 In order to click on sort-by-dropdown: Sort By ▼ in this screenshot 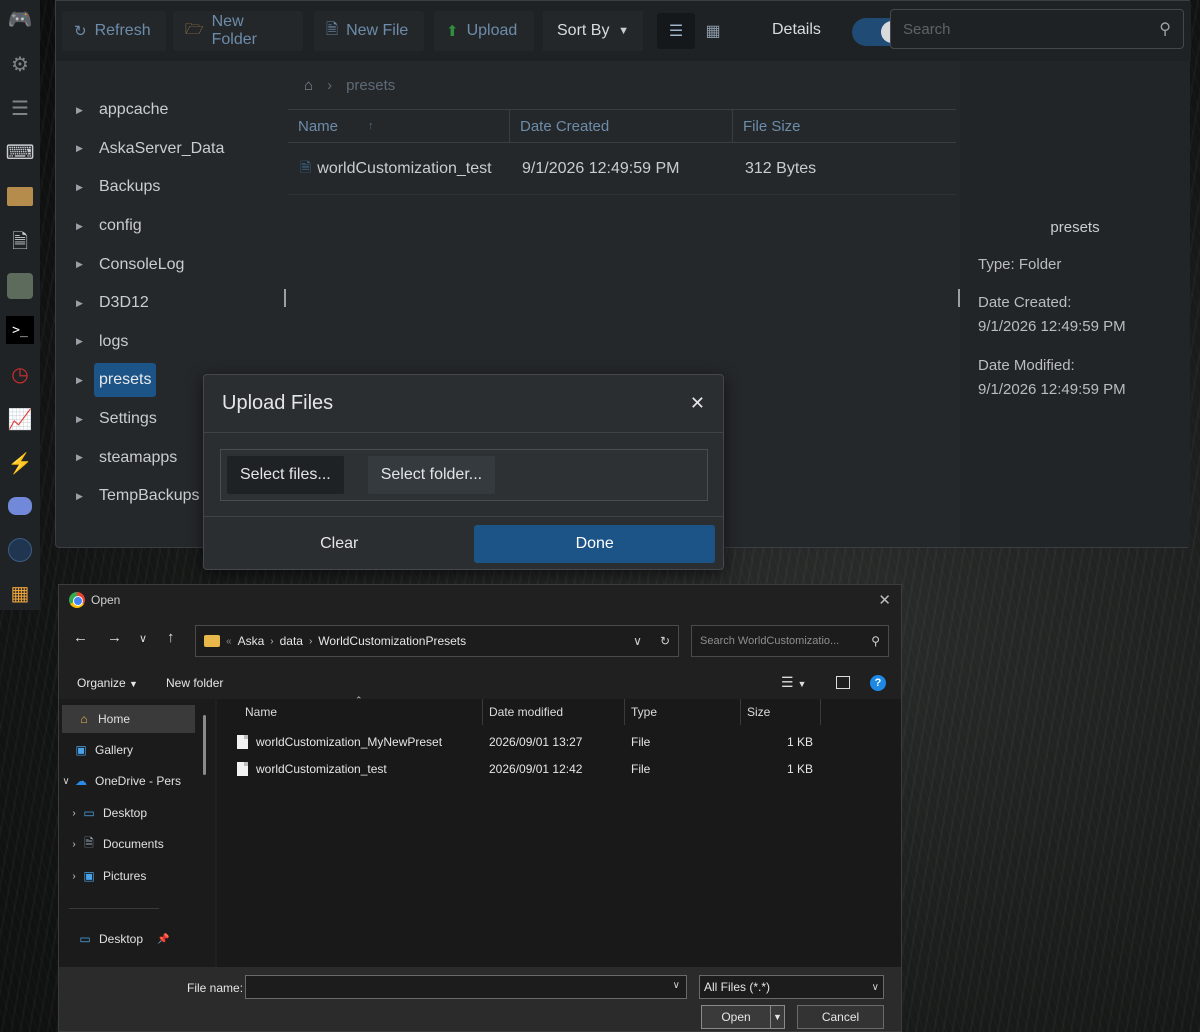, I will do `click(593, 31)`.